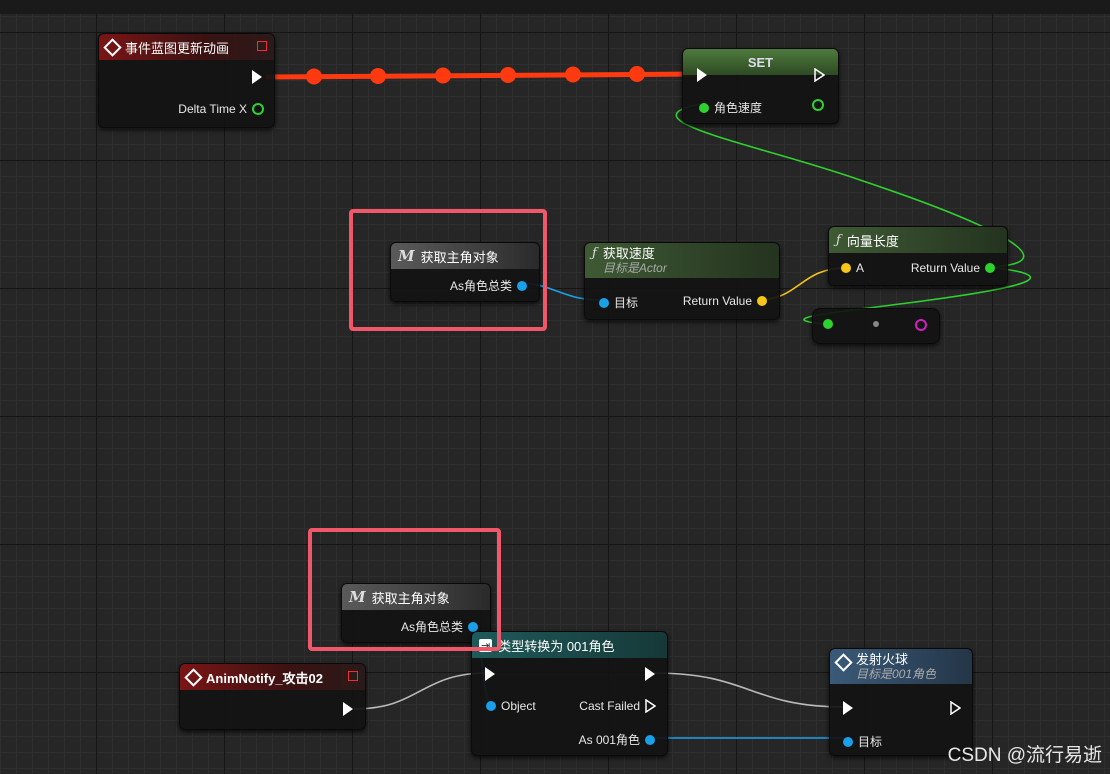 The image size is (1110, 774). I want to click on node-title: 类型转换为 001角色, so click(556, 646).